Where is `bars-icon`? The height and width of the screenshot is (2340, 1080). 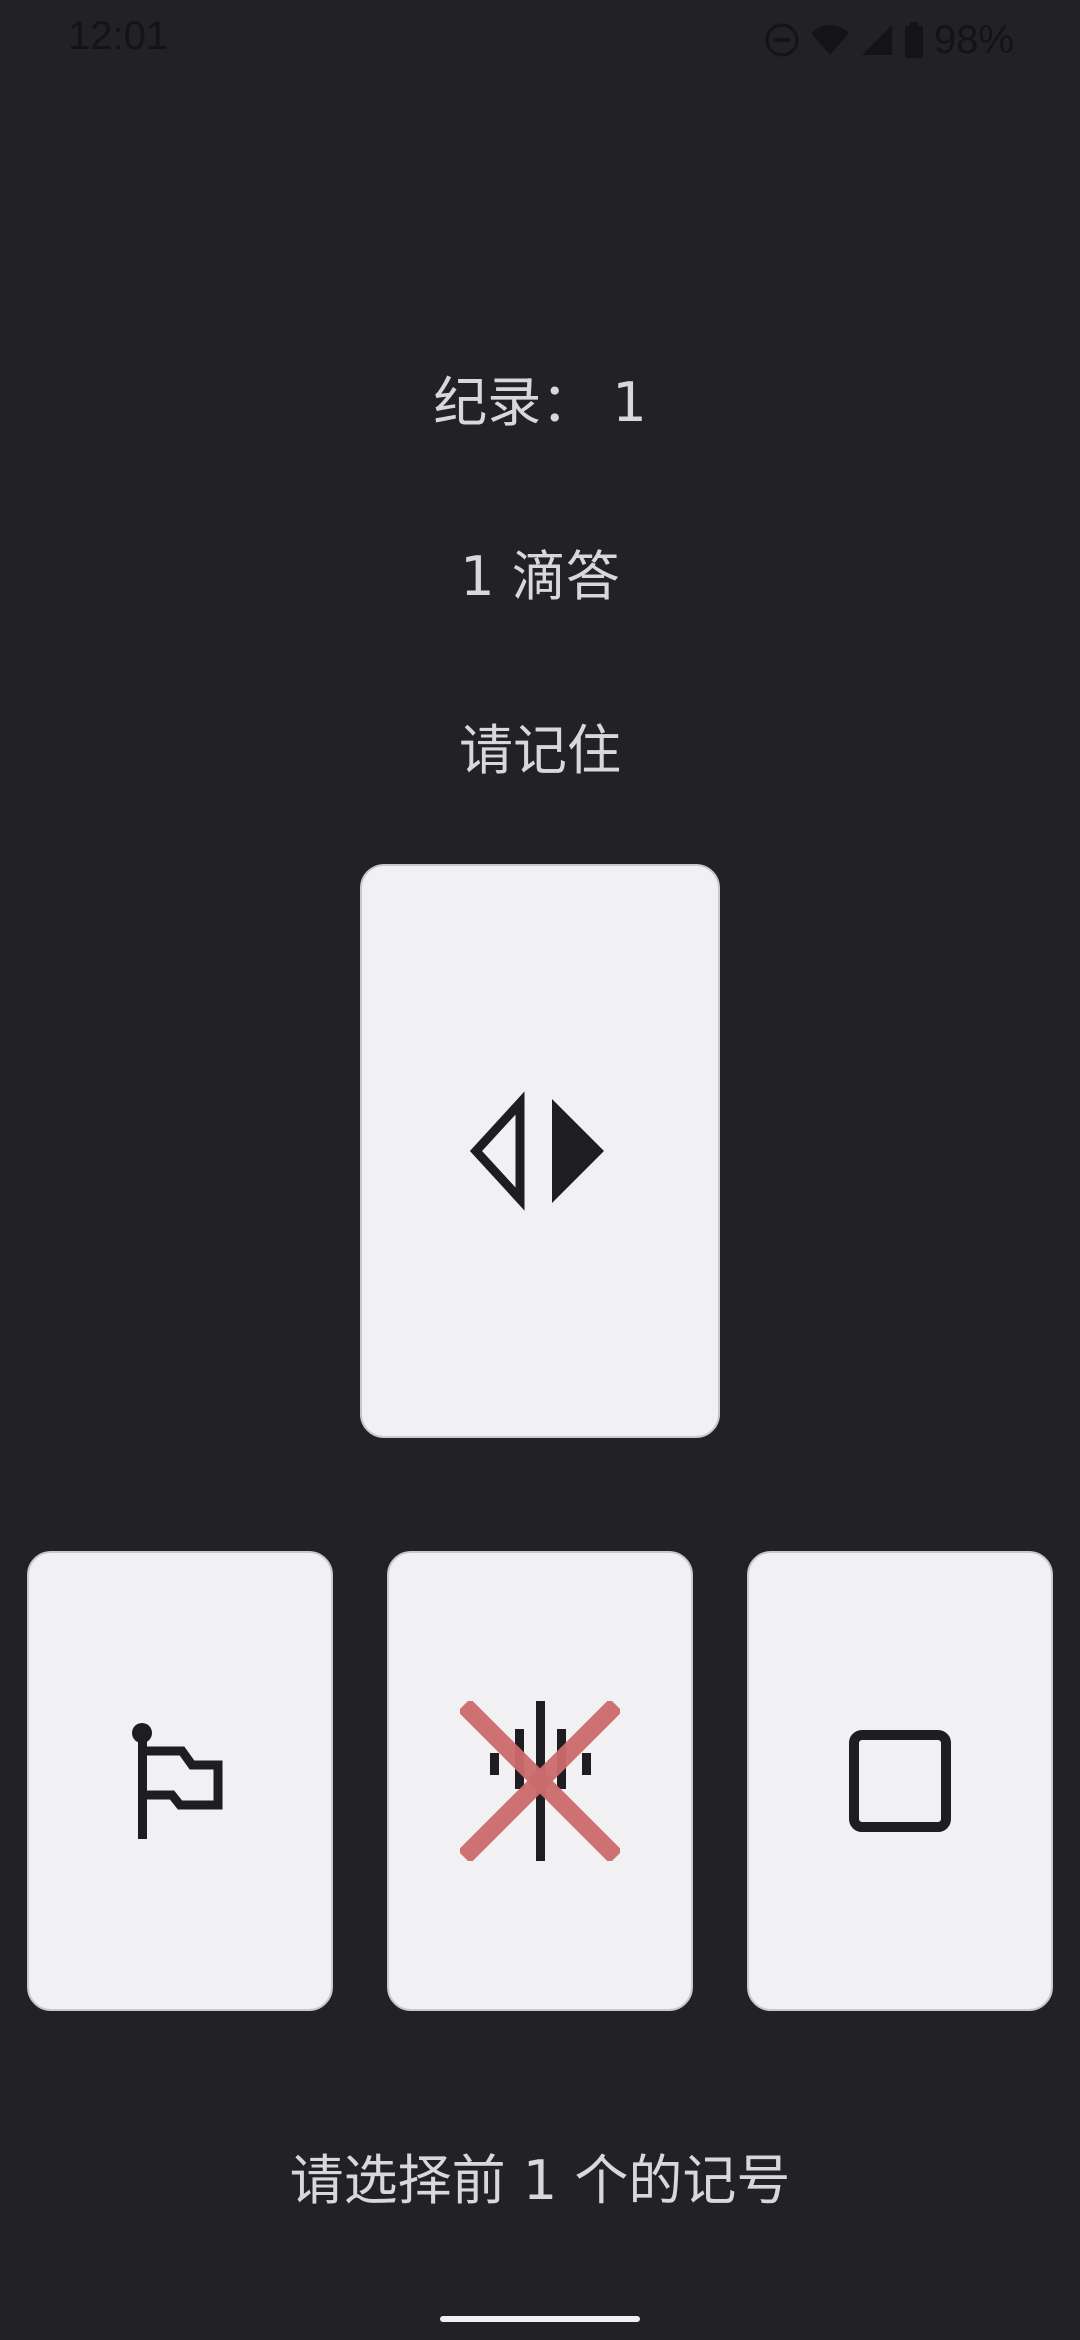 bars-icon is located at coordinates (540, 1781).